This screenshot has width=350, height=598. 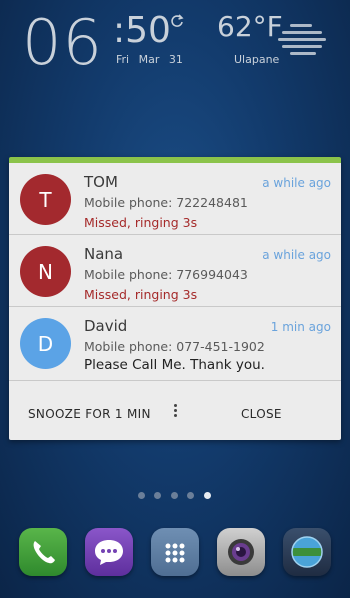 I want to click on snooze-button: SNOOZE FOR 1 MIN, so click(x=89, y=414).